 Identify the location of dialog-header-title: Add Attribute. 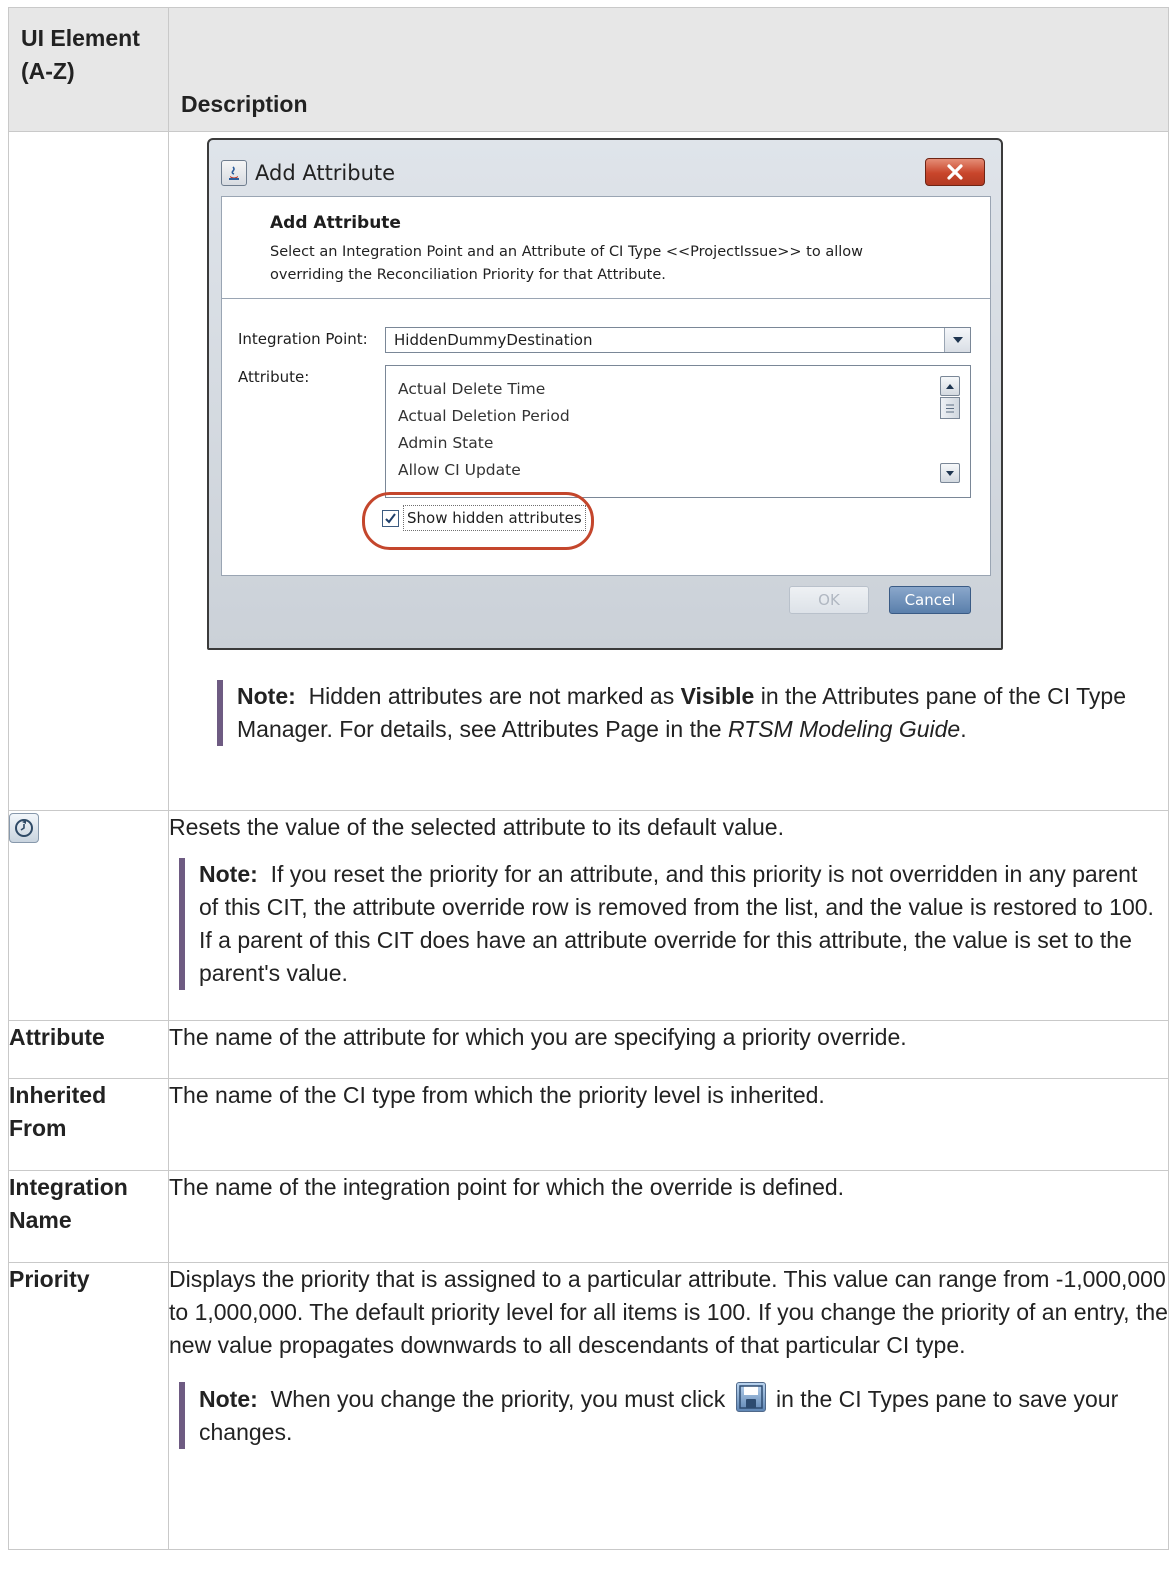
(335, 223).